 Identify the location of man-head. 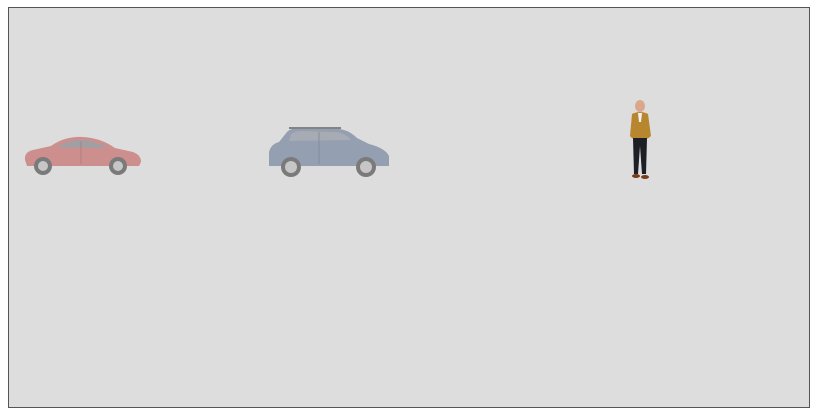
(640, 106).